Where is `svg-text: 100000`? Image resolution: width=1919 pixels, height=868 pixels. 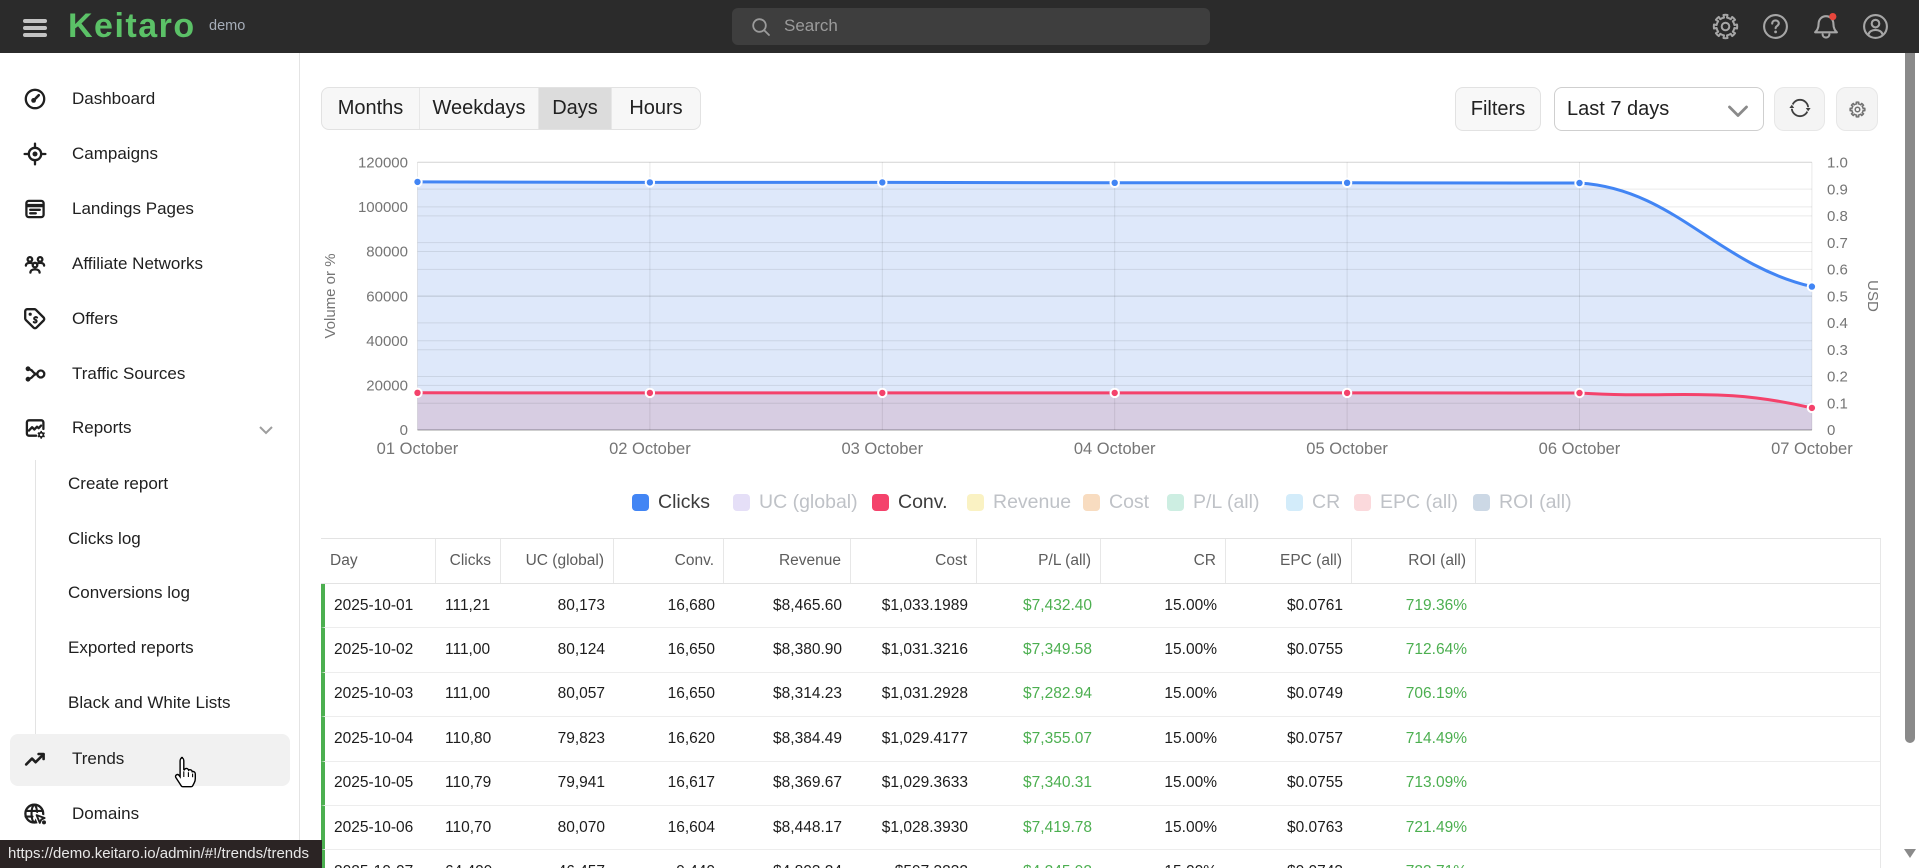
svg-text: 100000 is located at coordinates (383, 207).